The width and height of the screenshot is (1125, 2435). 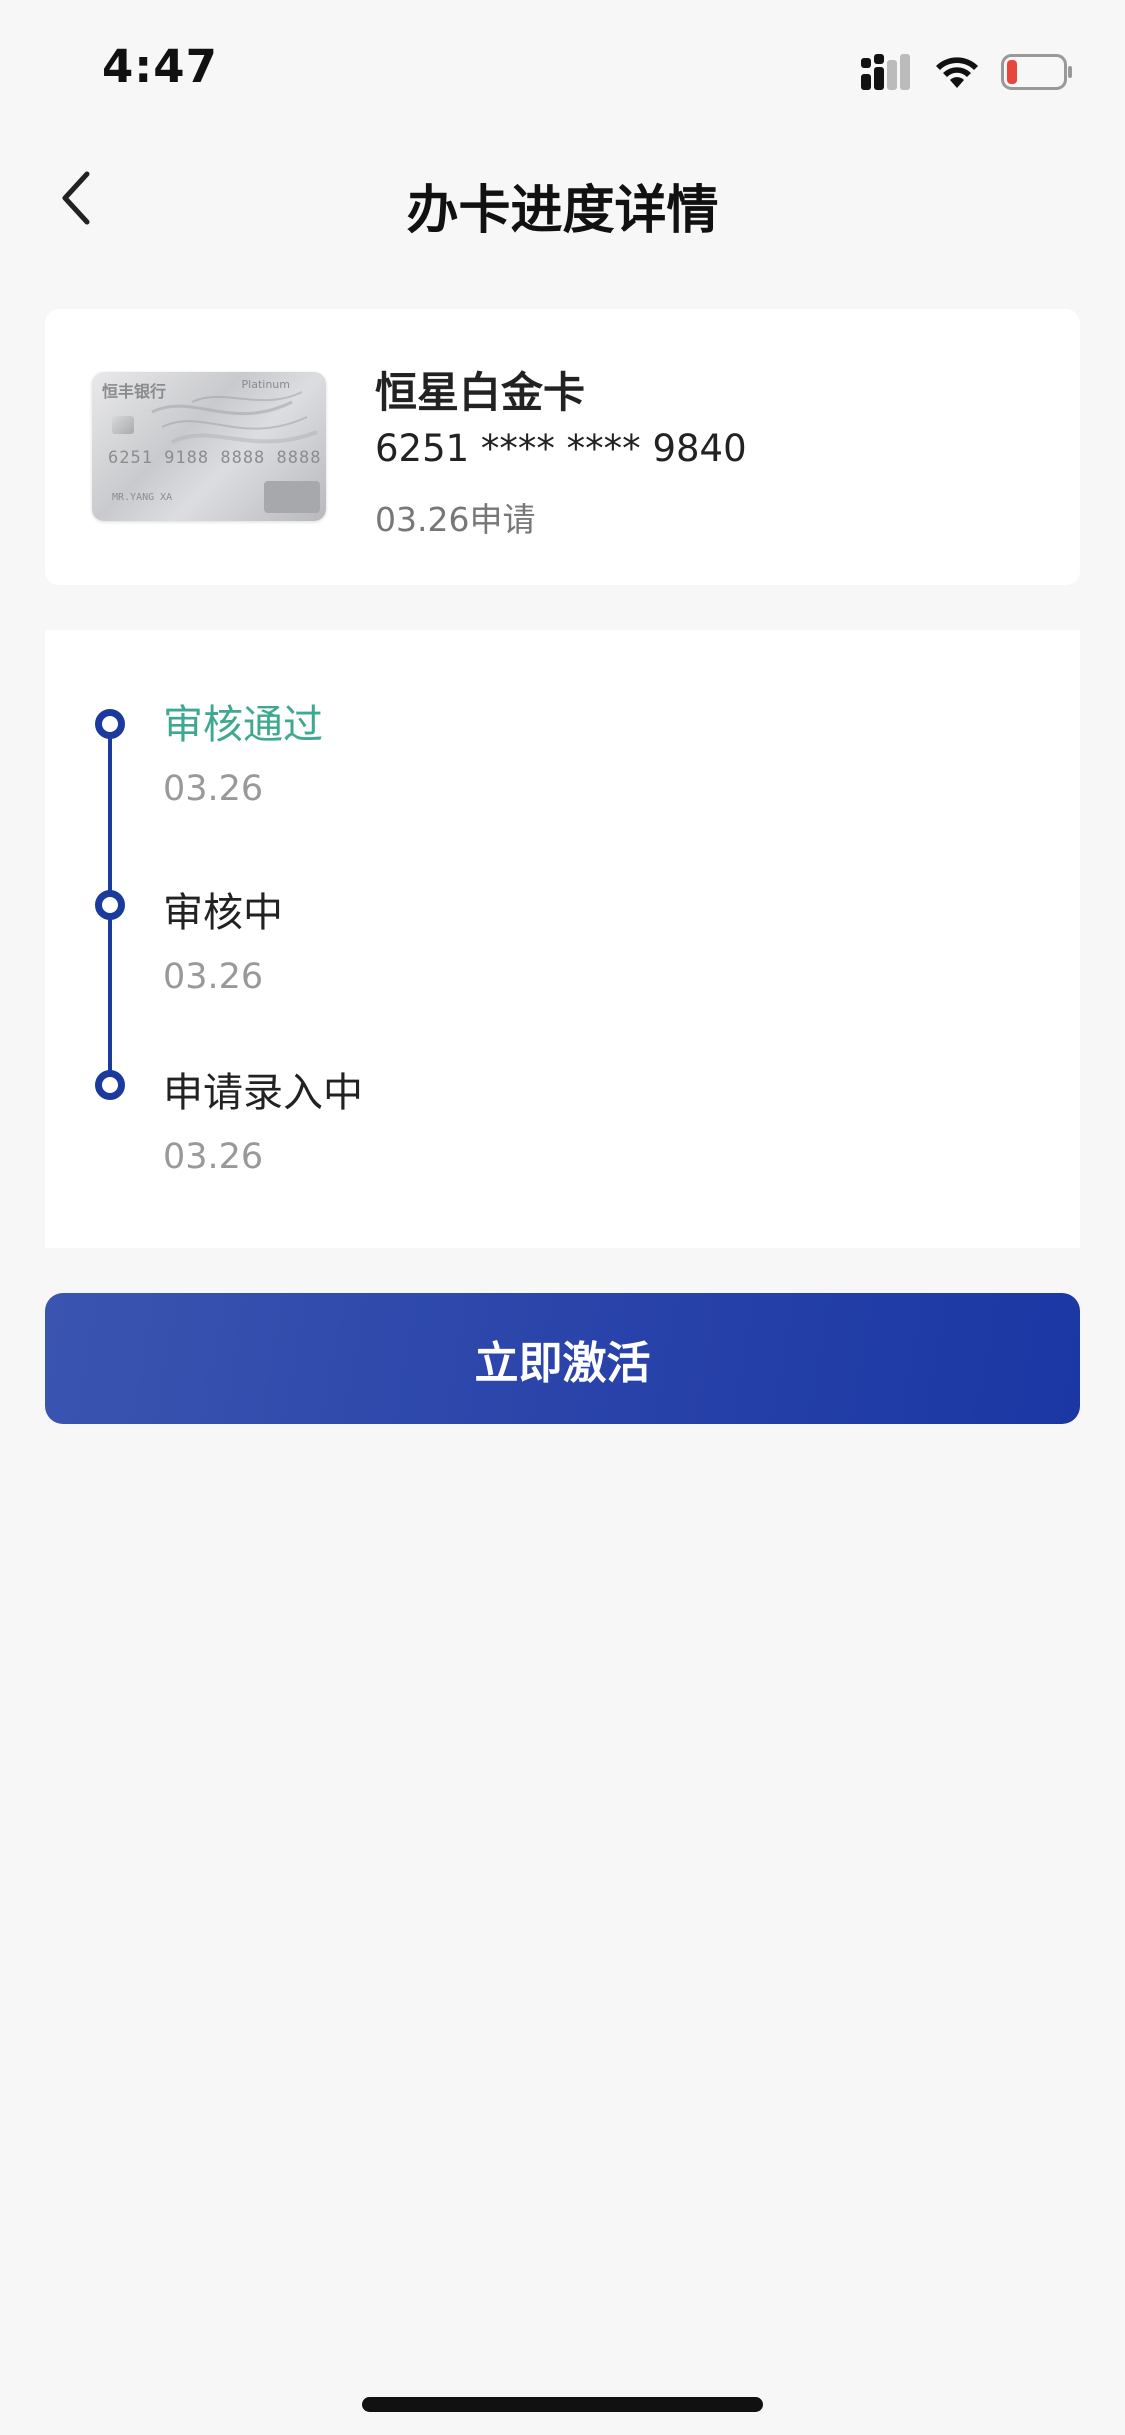 I want to click on step-label: 审核中, so click(x=223, y=913).